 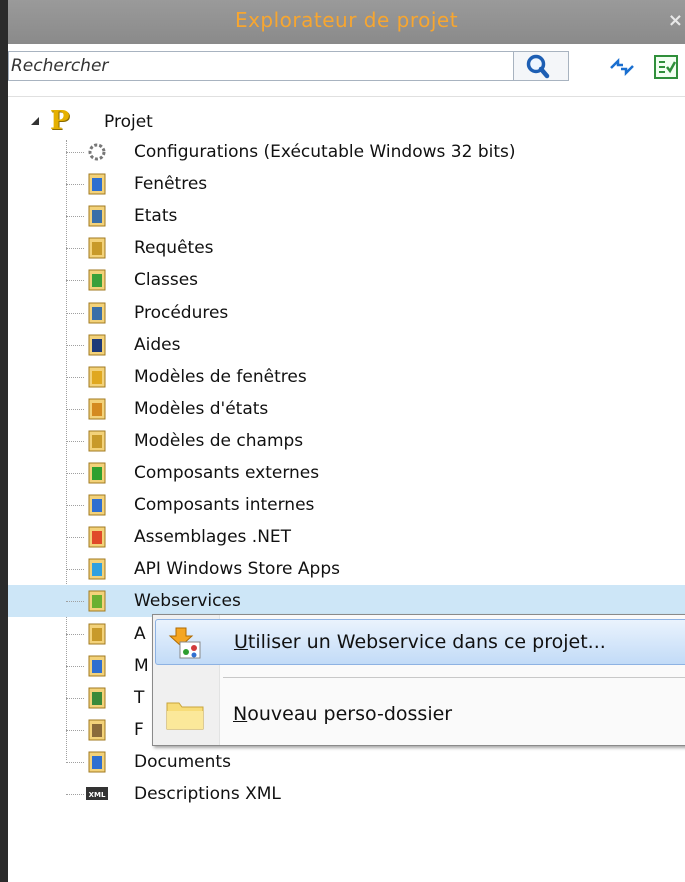 What do you see at coordinates (184, 643) in the screenshot?
I see `import-webservice-icon` at bounding box center [184, 643].